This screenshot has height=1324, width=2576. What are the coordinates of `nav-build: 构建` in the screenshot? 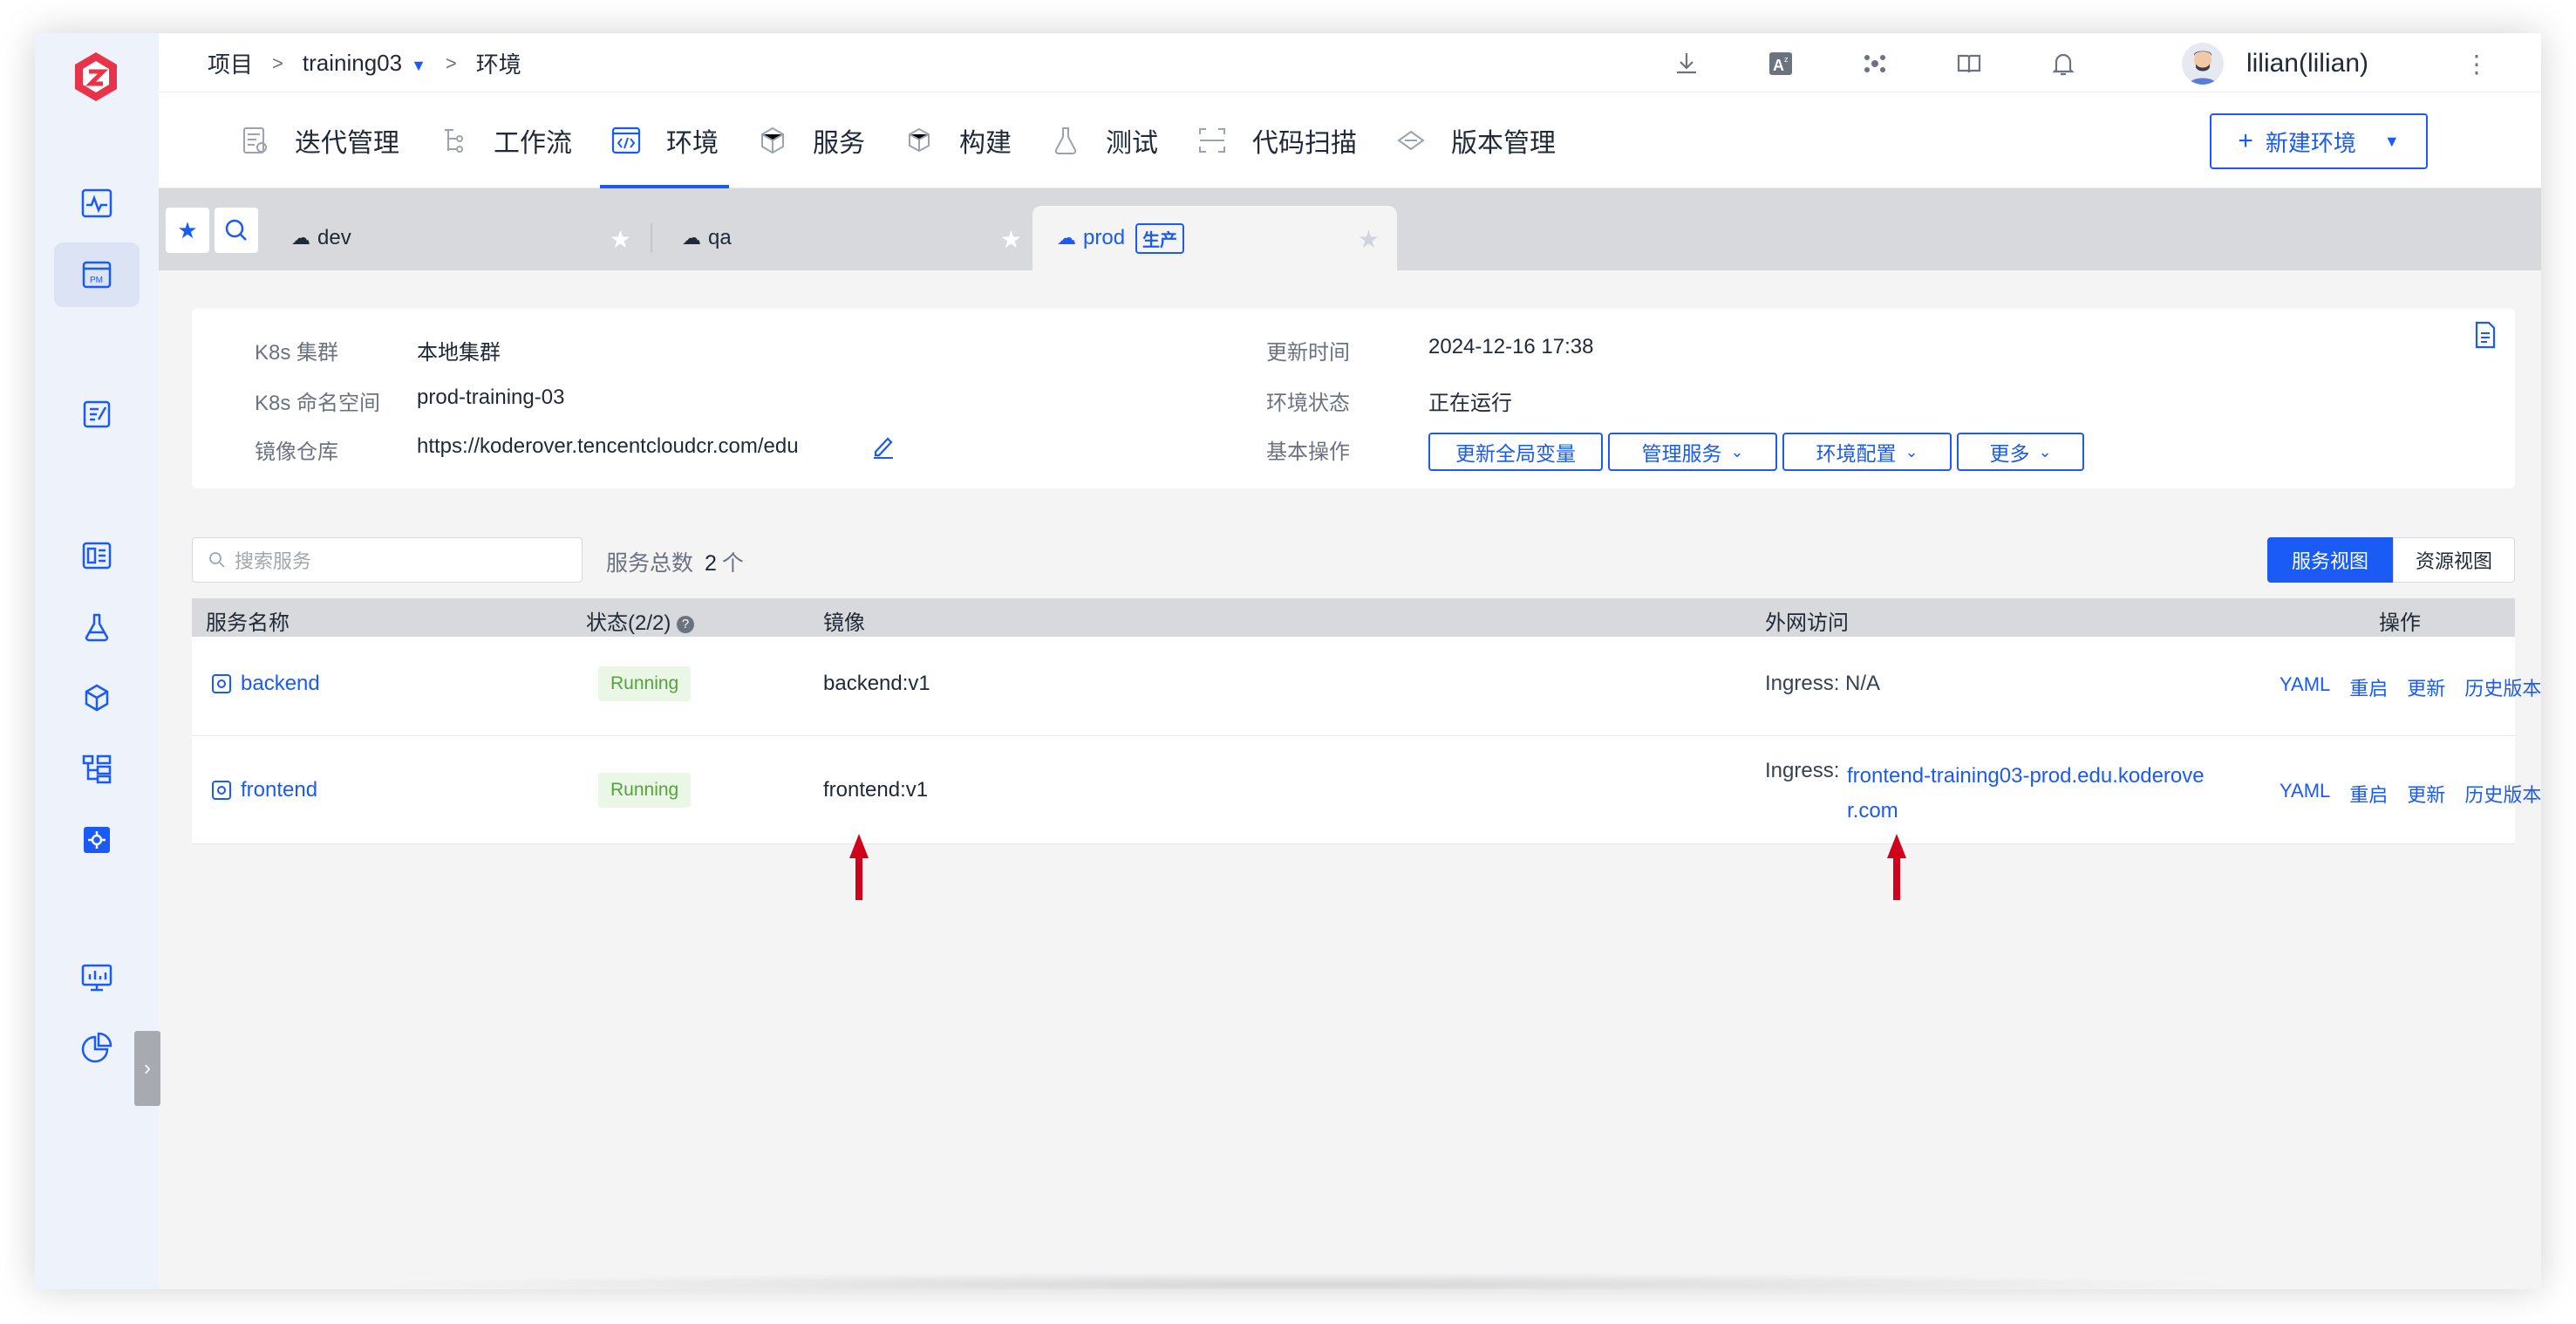 It's located at (958, 140).